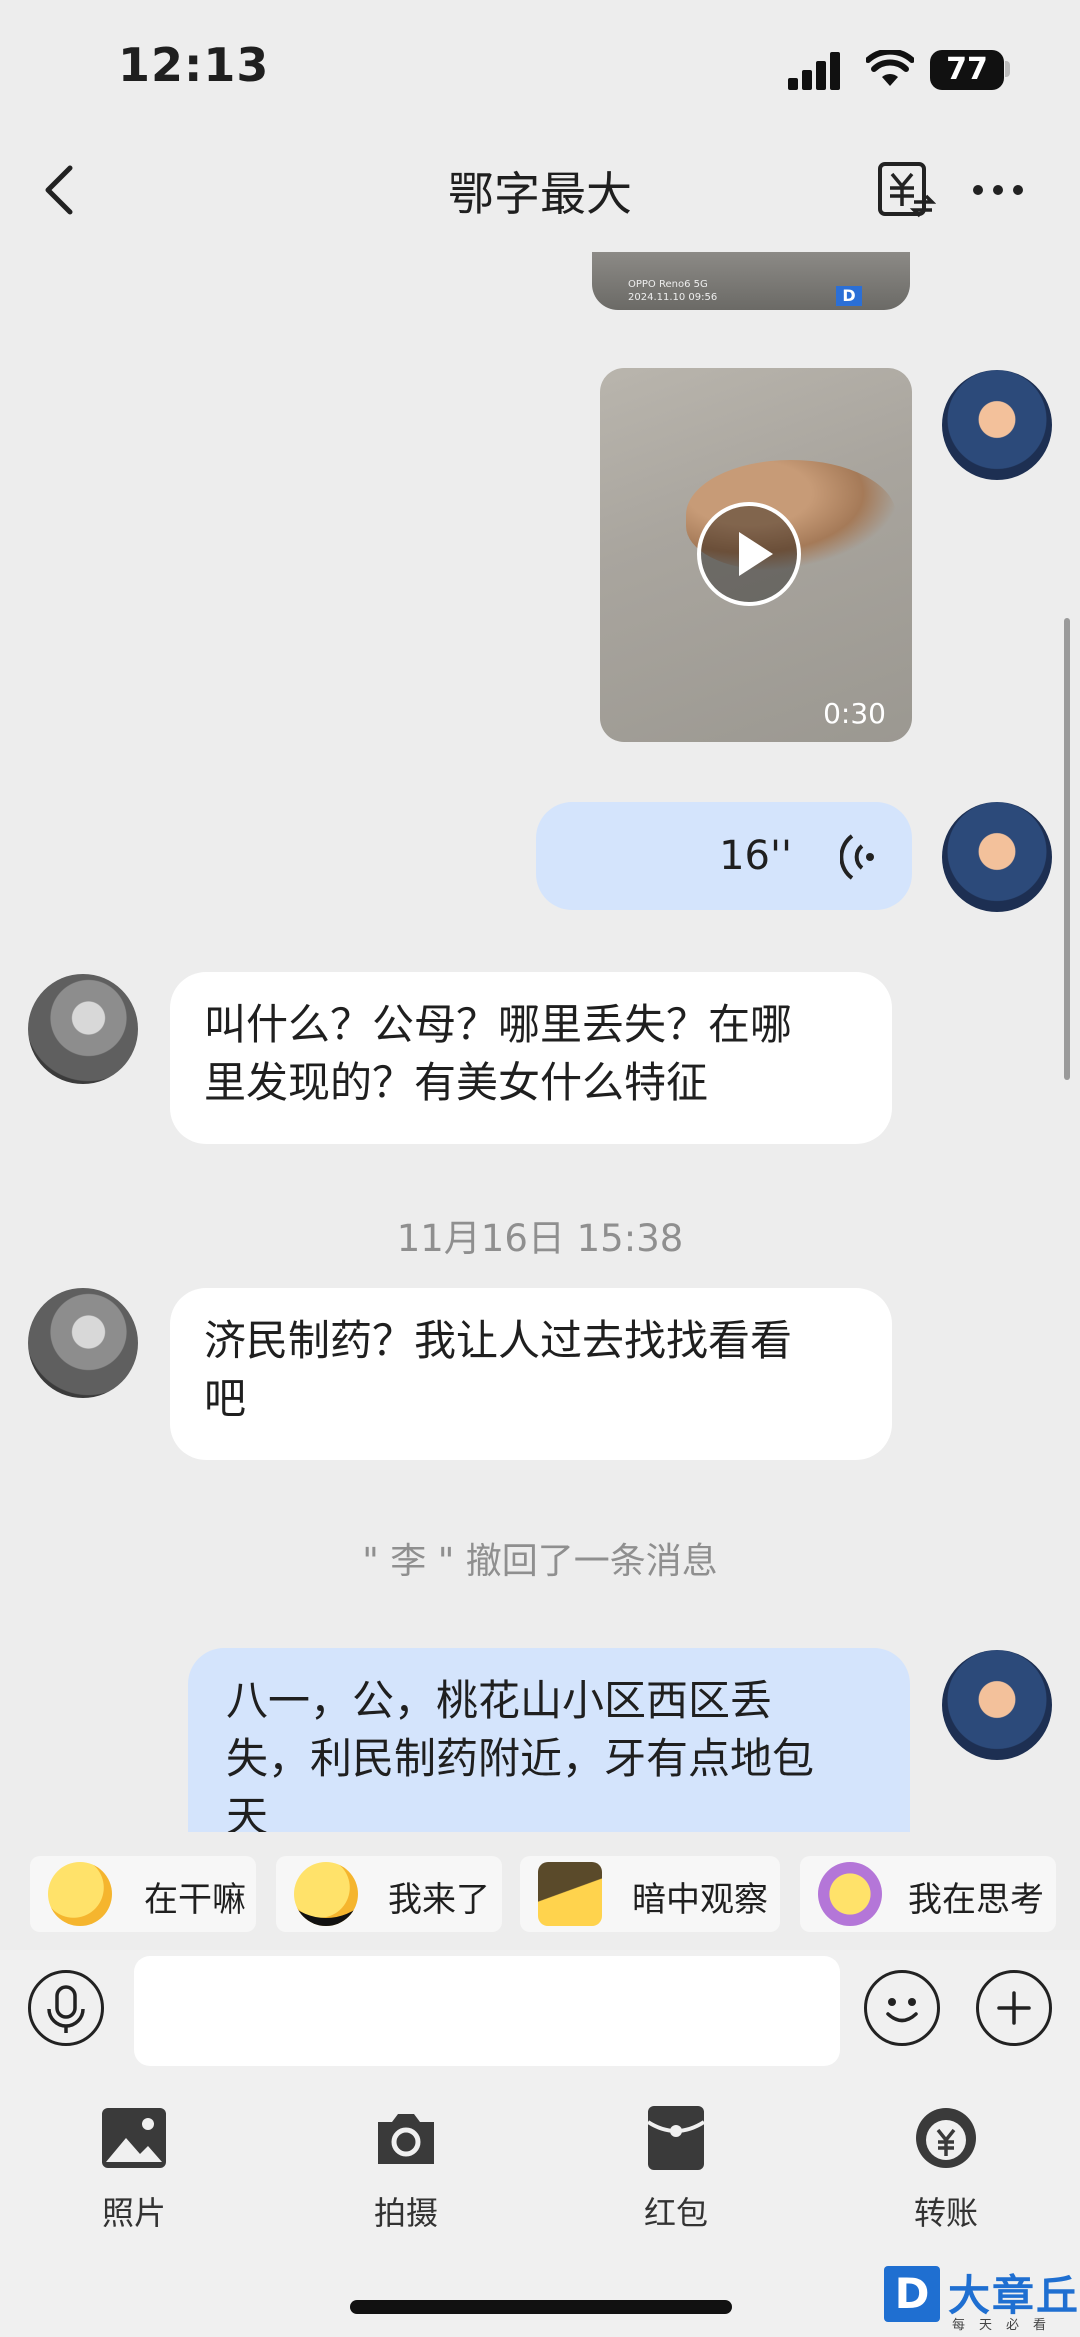  Describe the element at coordinates (751, 281) in the screenshot. I see `video-message-partial: OPPO Reno6 5G 2024.11.10 09:56 D` at that location.